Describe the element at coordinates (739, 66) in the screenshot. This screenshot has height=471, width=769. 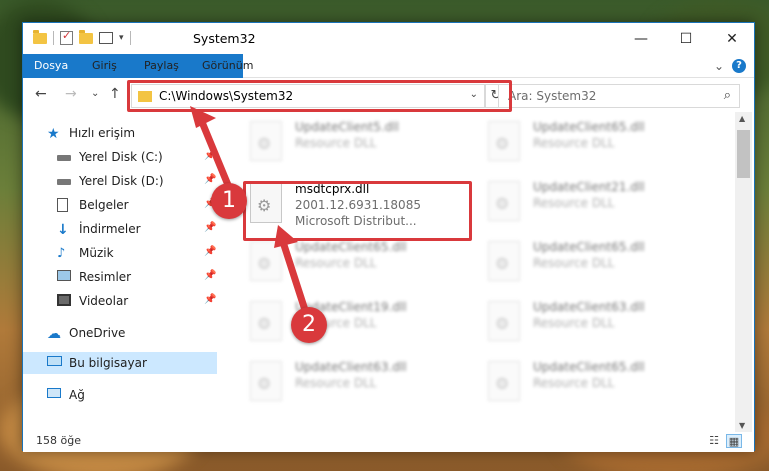
I see `help-icon: ?` at that location.